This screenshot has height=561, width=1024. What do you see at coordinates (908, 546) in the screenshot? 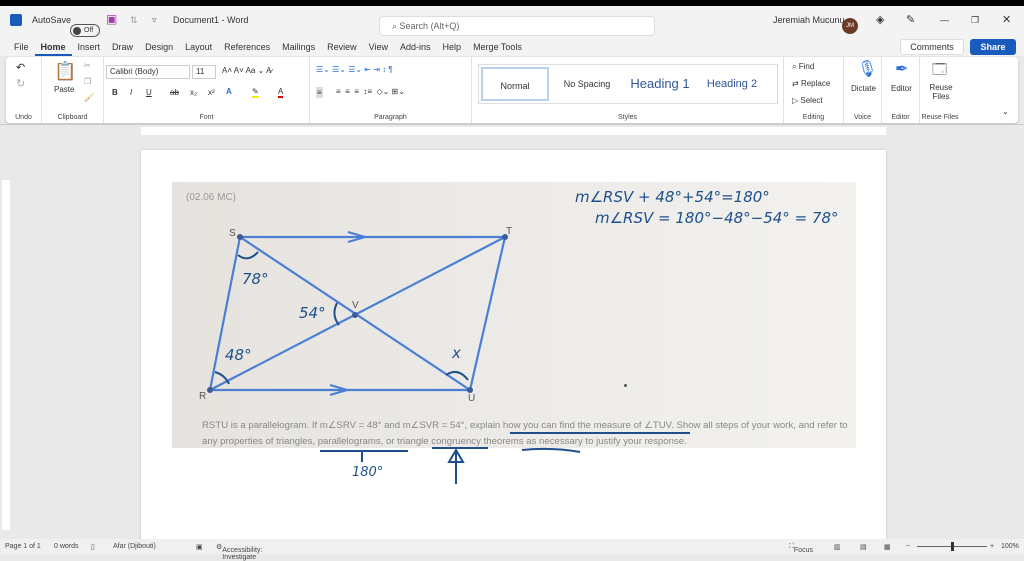
I see `zoom-out-icon: −` at bounding box center [908, 546].